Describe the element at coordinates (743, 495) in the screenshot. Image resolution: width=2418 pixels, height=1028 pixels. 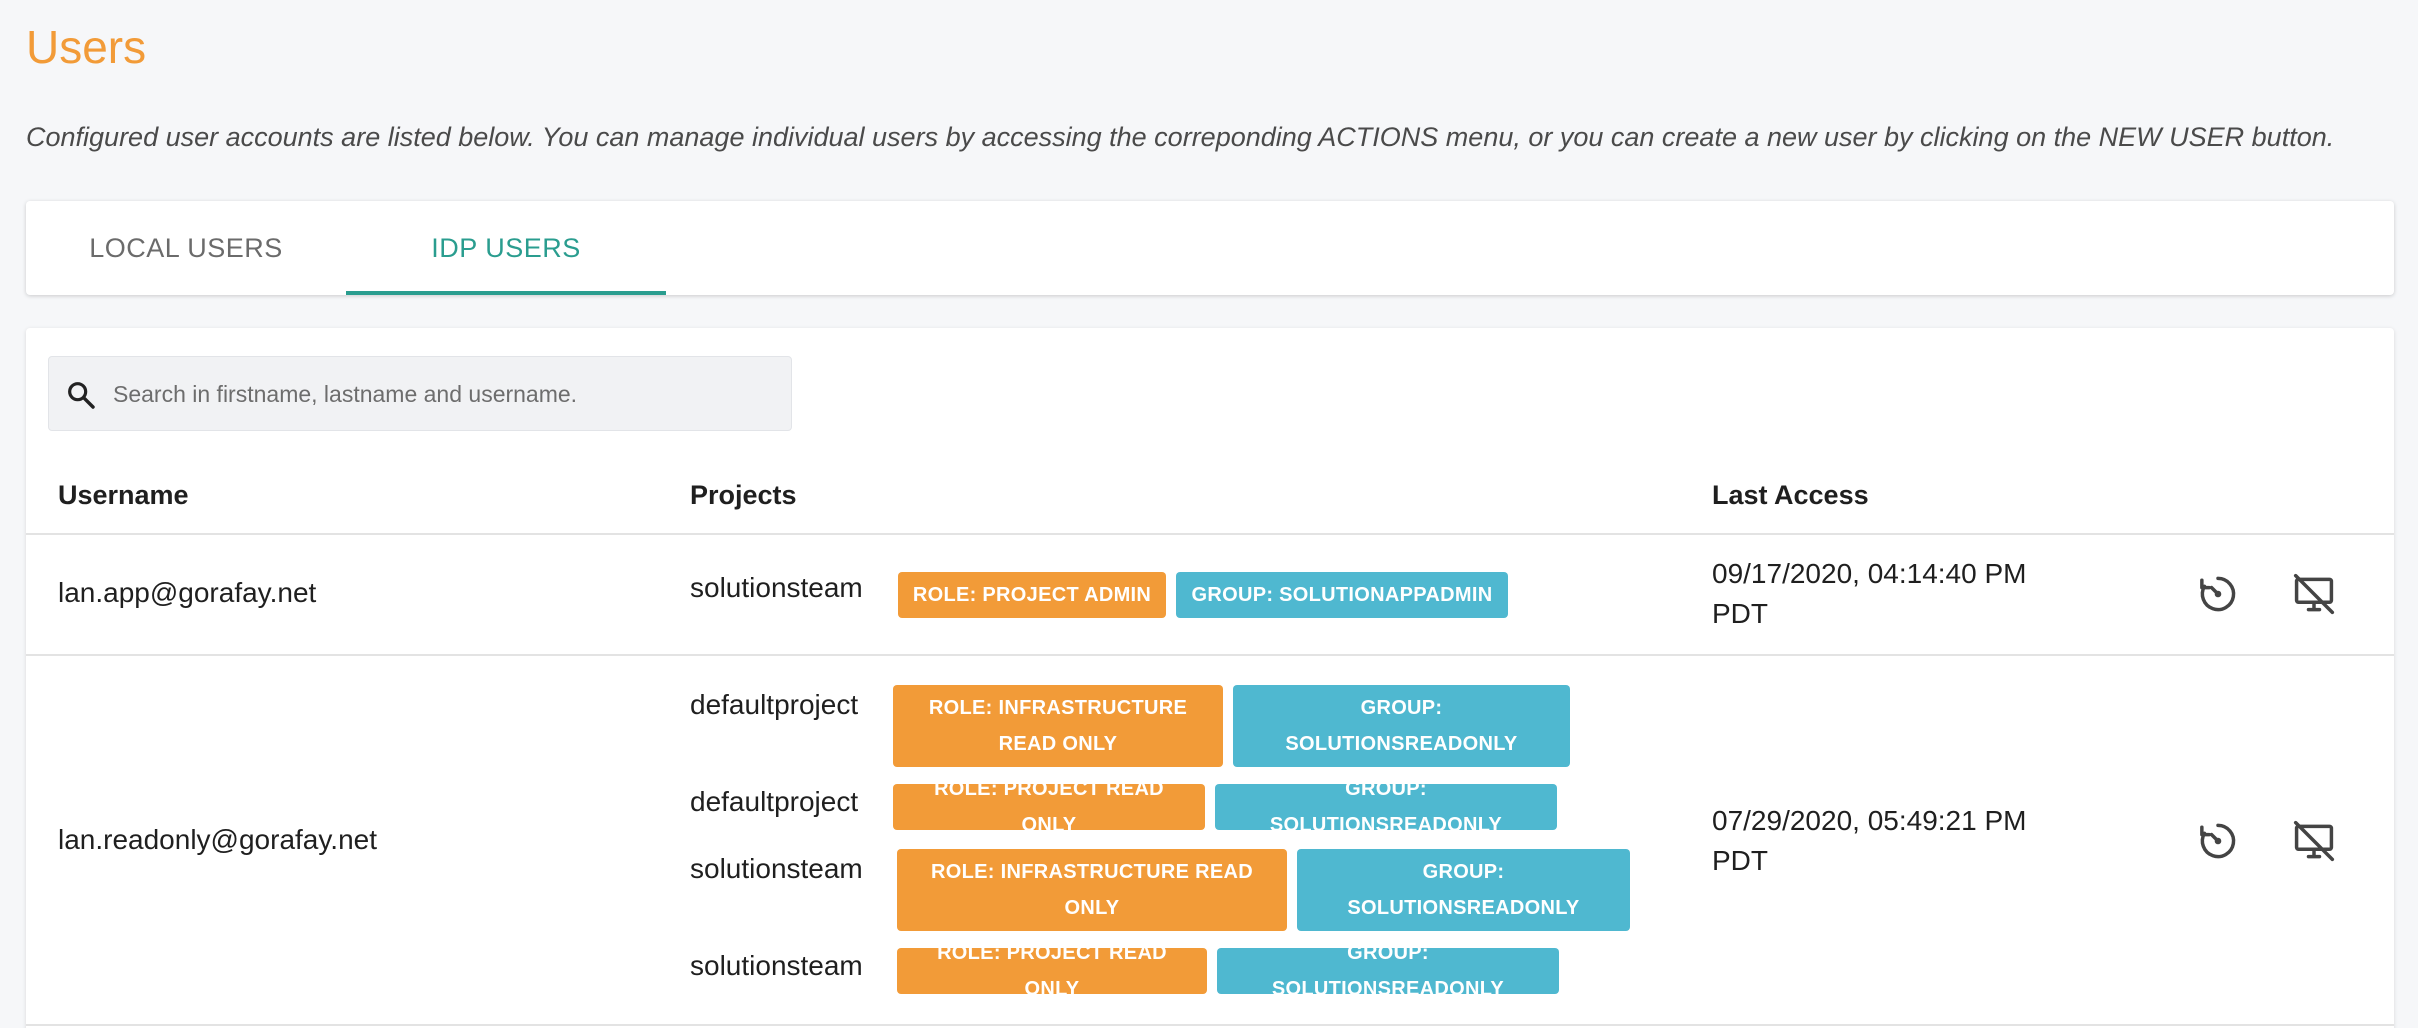
I see `column-header-projects: Projects` at that location.